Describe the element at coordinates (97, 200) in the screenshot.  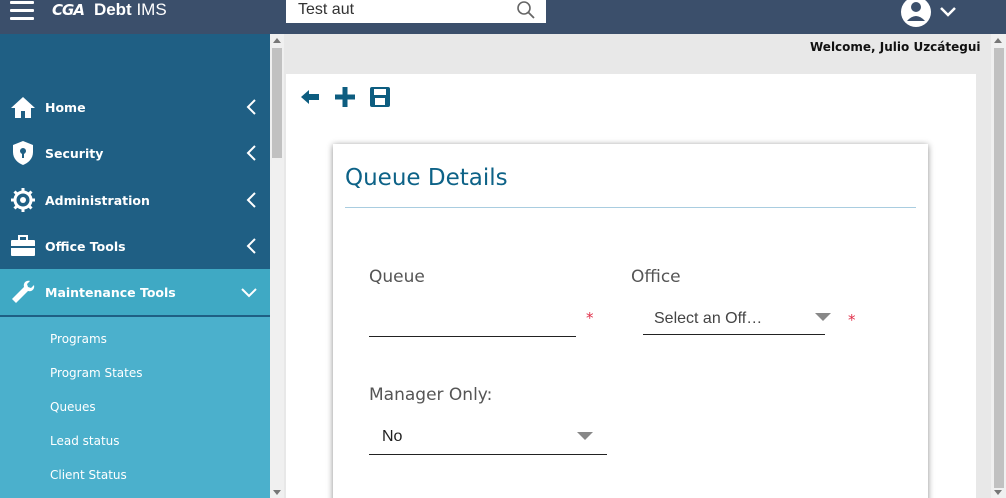
I see `sidebar-item-label: Administration` at that location.